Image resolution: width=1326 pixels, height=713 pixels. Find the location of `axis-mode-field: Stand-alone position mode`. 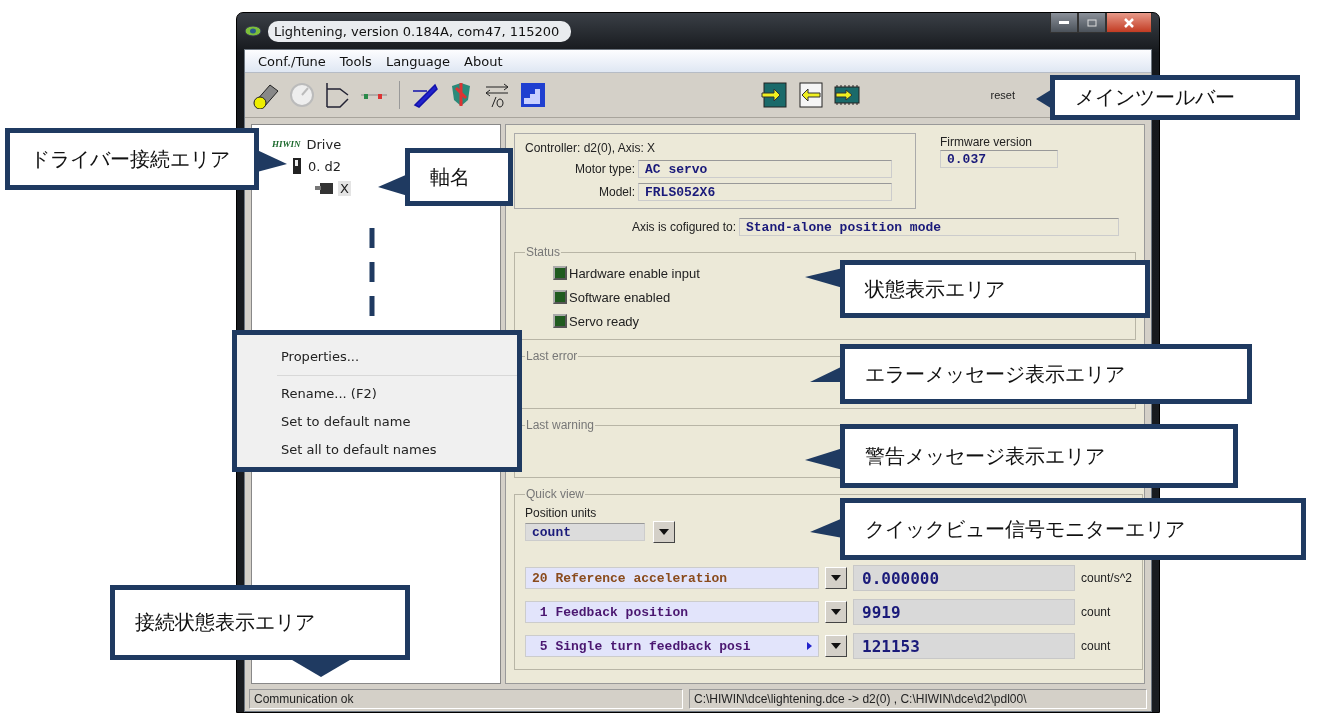

axis-mode-field: Stand-alone position mode is located at coordinates (929, 227).